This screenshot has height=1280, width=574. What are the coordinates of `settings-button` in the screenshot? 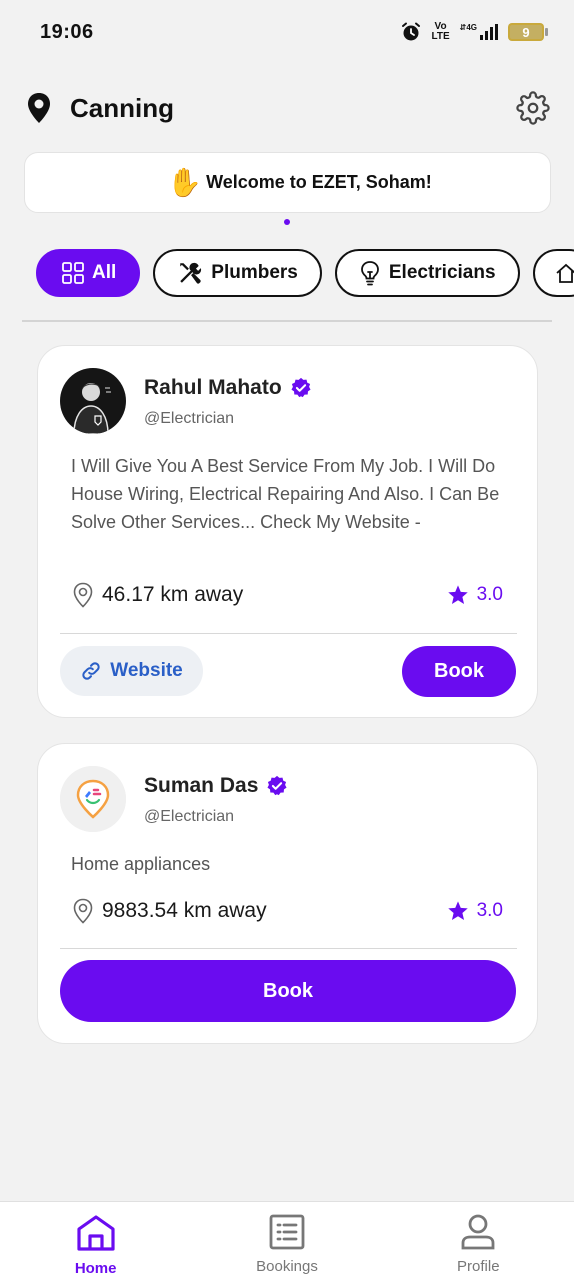 It's located at (533, 108).